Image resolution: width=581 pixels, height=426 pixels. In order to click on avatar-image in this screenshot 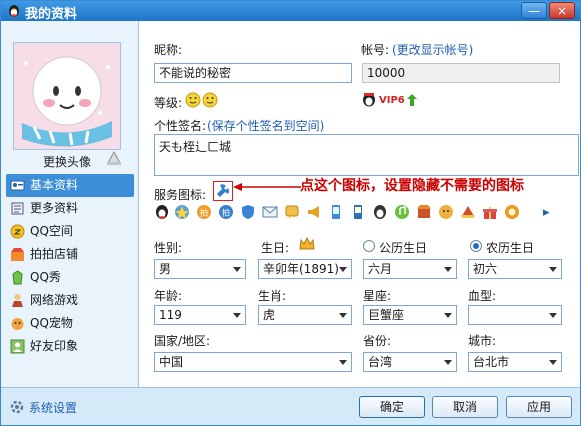, I will do `click(67, 96)`.